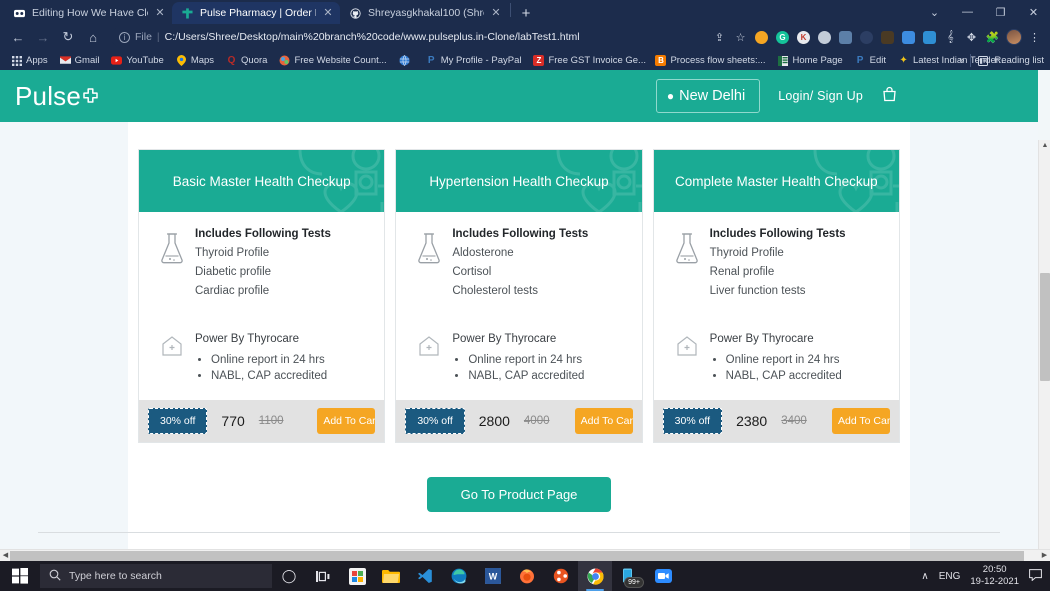 Image resolution: width=1050 pixels, height=591 pixels. Describe the element at coordinates (18, 37) in the screenshot. I see `back-icon: ←` at that location.